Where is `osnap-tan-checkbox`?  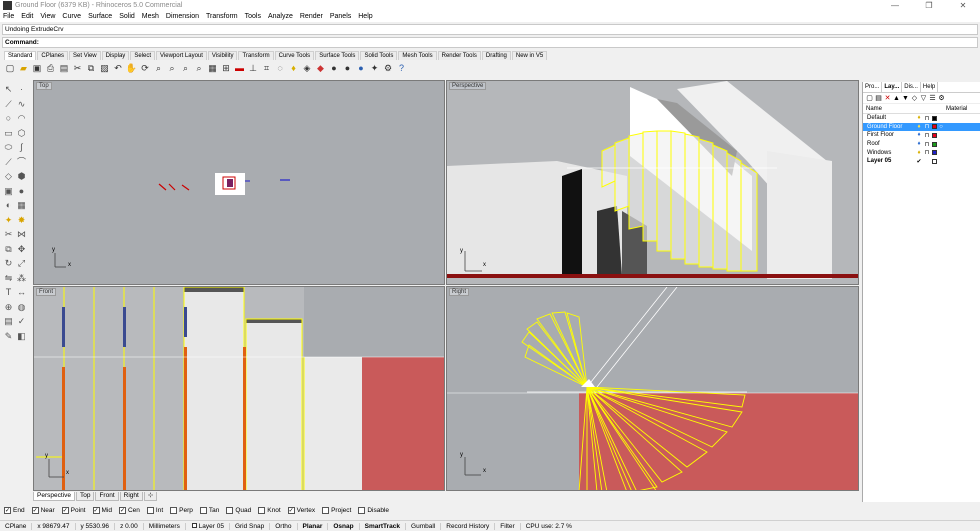
osnap-tan-checkbox is located at coordinates (203, 510).